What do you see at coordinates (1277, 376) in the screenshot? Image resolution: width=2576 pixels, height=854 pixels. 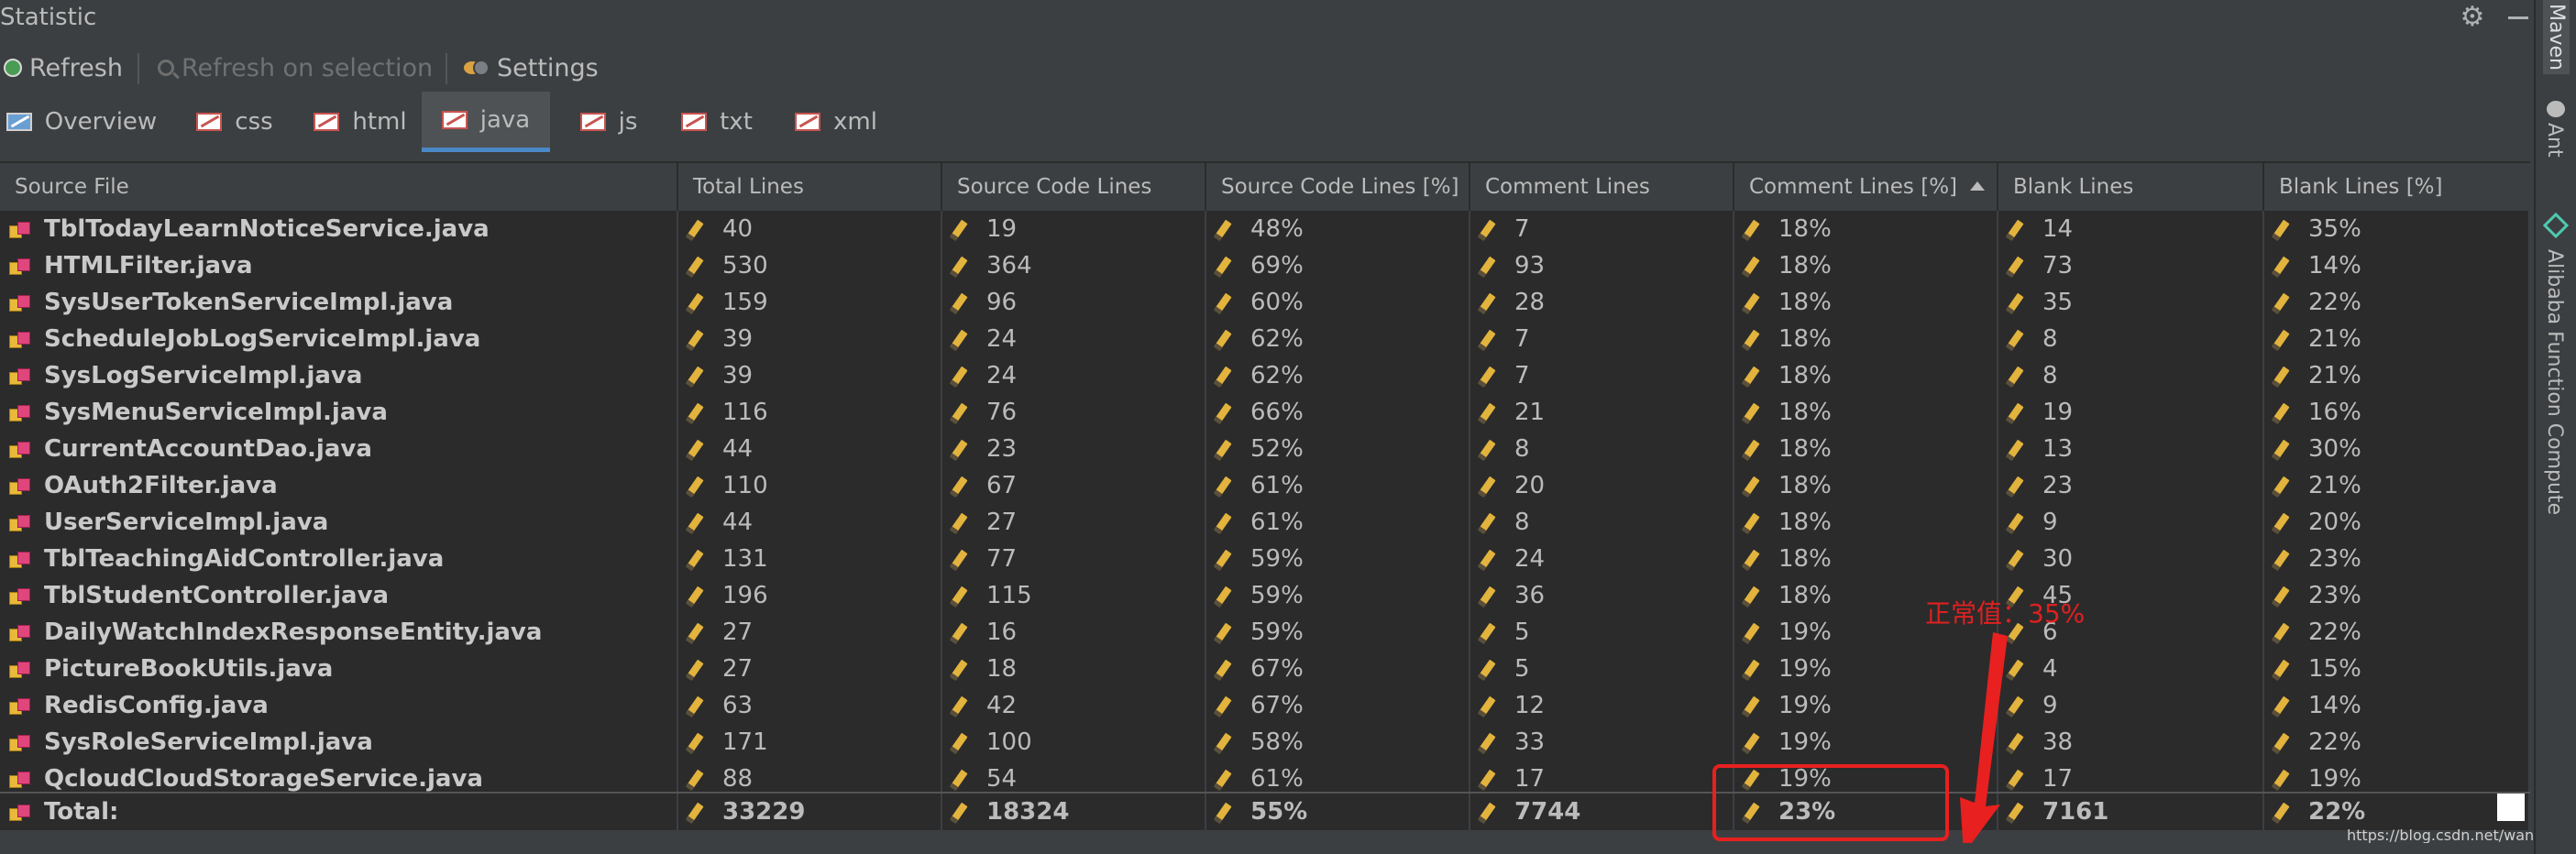 I see `cell-value: 62%` at bounding box center [1277, 376].